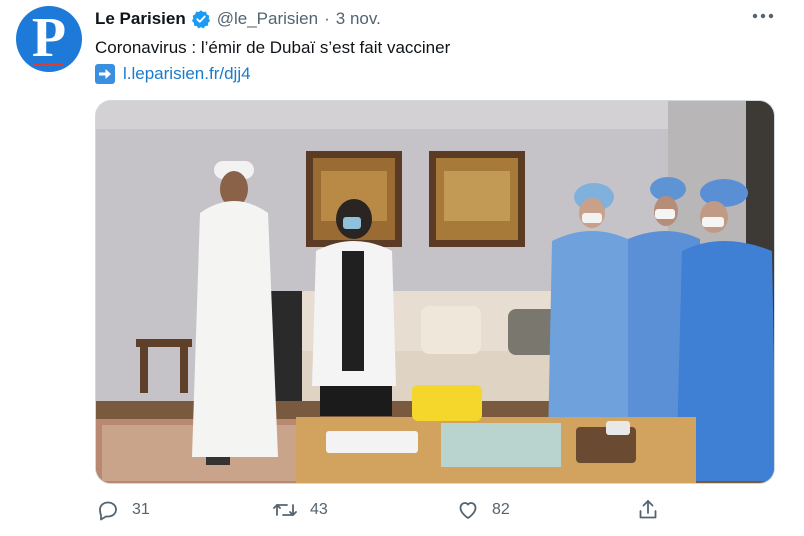 This screenshot has height=536, width=804. What do you see at coordinates (358, 19) in the screenshot?
I see `tweet-date: 3 nov.` at bounding box center [358, 19].